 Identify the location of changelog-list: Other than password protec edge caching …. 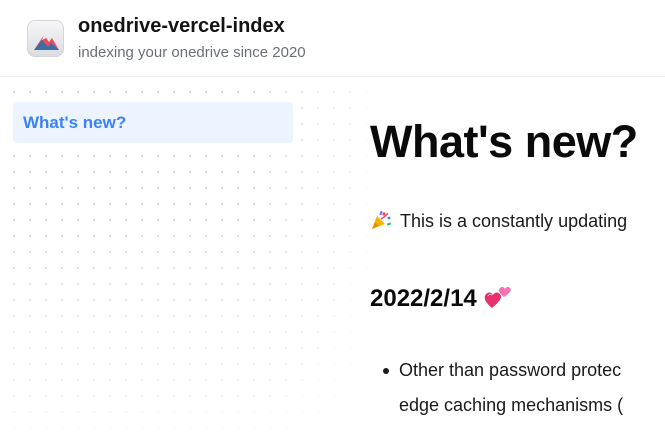
(503, 388).